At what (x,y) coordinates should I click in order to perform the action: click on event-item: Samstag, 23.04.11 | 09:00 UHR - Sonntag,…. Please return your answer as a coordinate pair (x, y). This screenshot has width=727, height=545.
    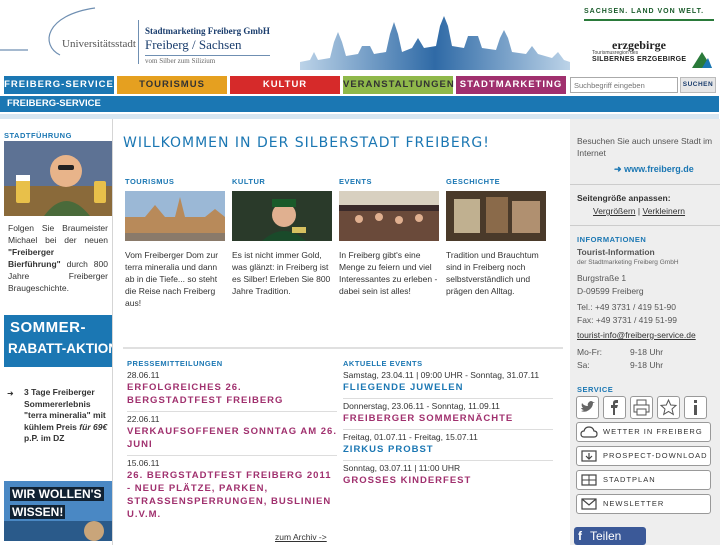
    Looking at the image, I should click on (448, 383).